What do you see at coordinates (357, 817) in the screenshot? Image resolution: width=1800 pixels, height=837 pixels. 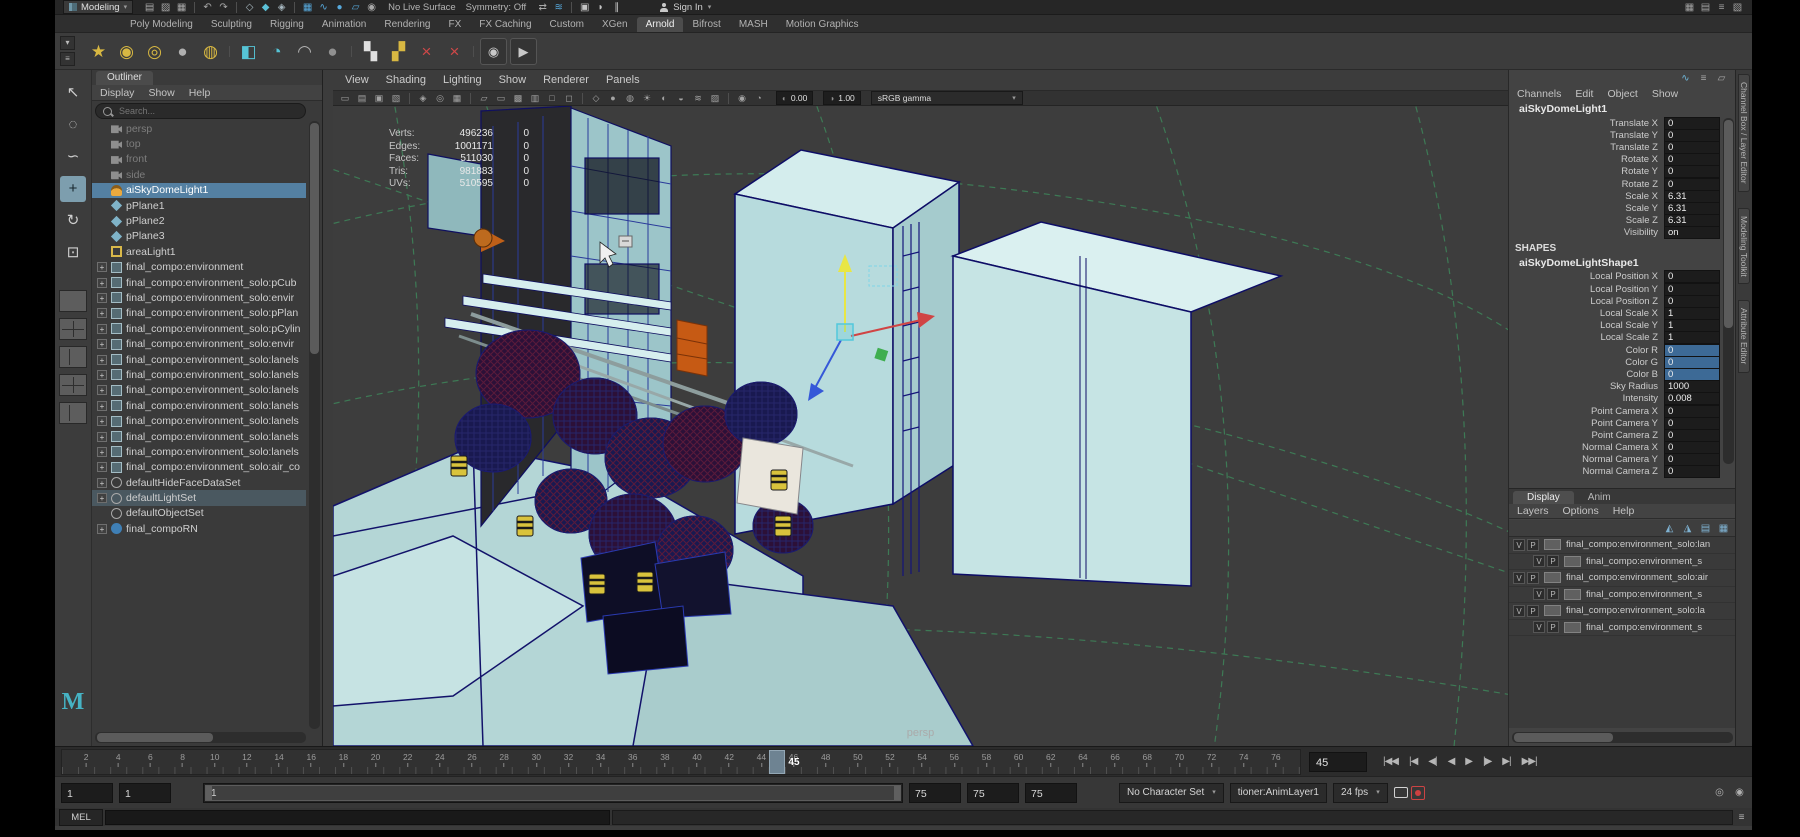 I see `command-input` at bounding box center [357, 817].